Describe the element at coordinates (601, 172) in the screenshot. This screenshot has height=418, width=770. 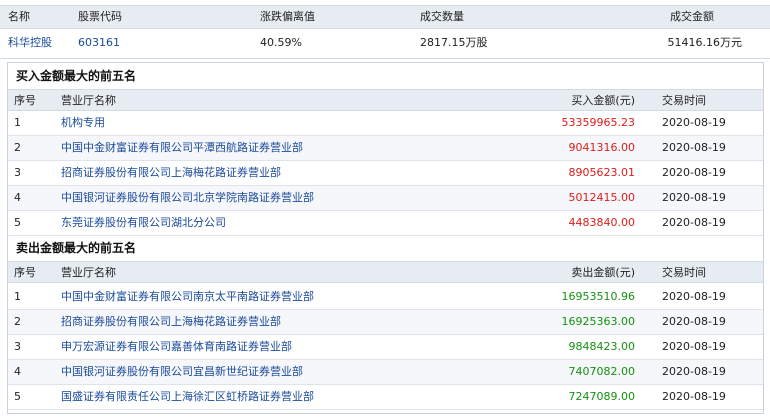
I see `buy-amount: 8905623.01` at that location.